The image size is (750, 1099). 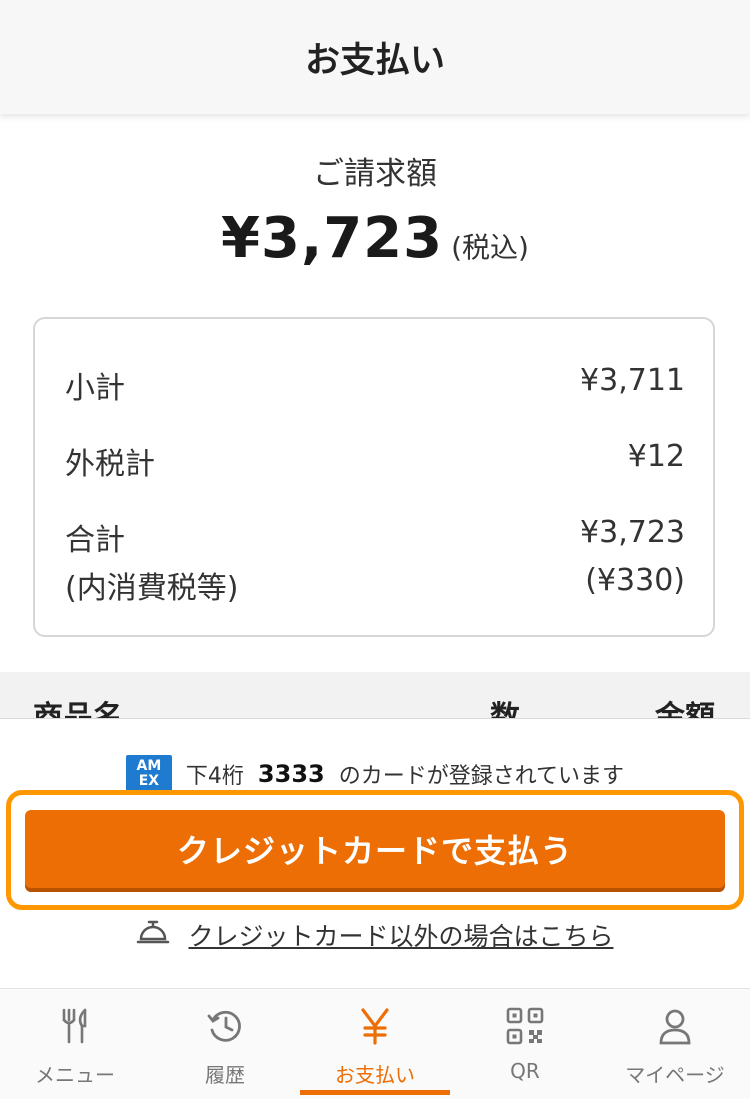 What do you see at coordinates (225, 1026) in the screenshot?
I see `history-icon` at bounding box center [225, 1026].